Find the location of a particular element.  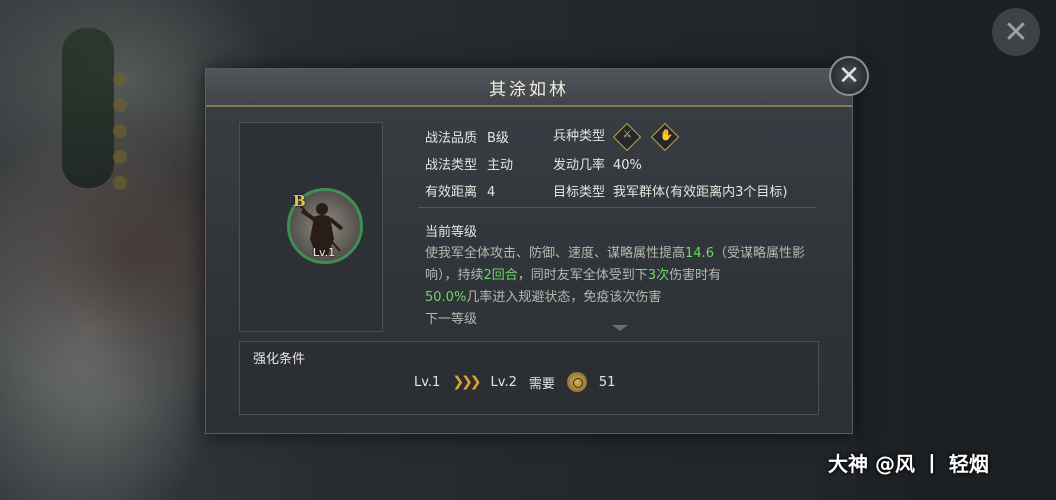

attr-type-value: 主动 is located at coordinates (500, 165).